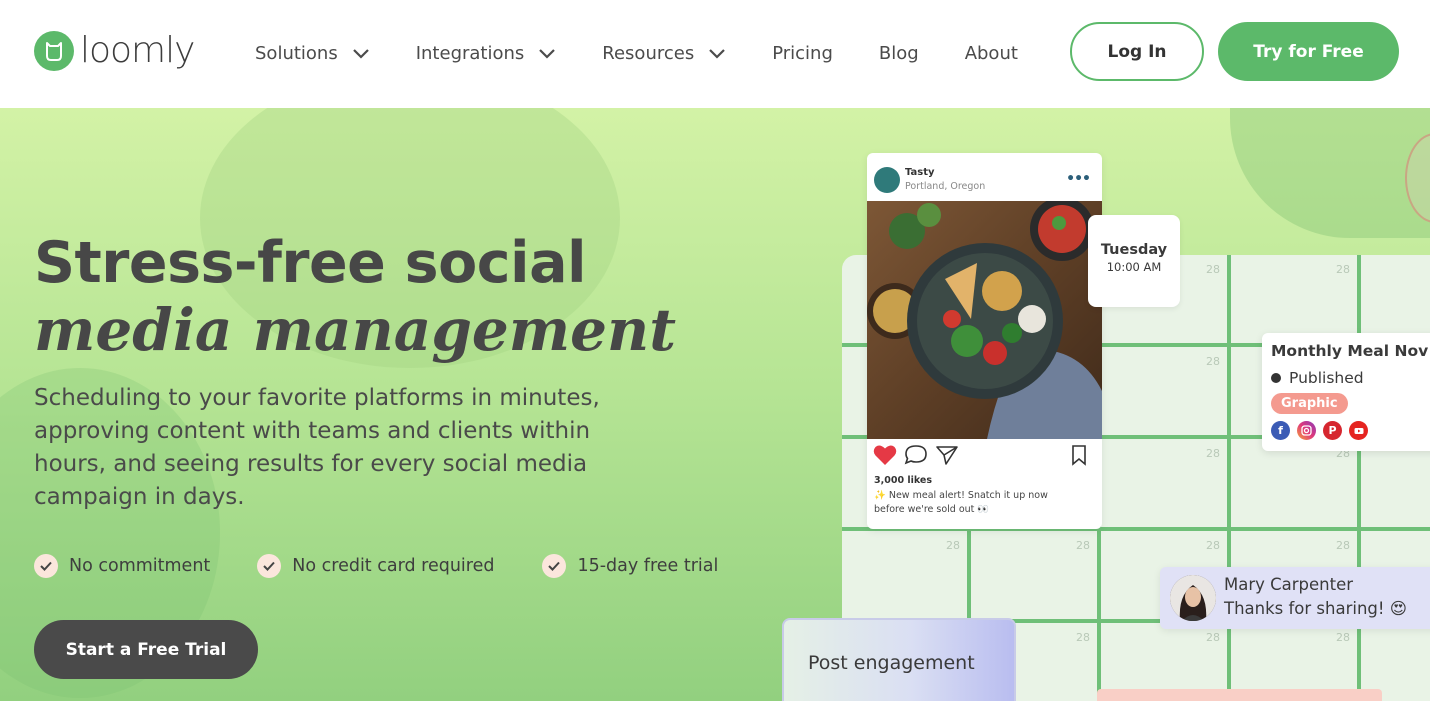 The image size is (1430, 701). What do you see at coordinates (1134, 250) in the screenshot?
I see `scheduled-day: Tuesday` at bounding box center [1134, 250].